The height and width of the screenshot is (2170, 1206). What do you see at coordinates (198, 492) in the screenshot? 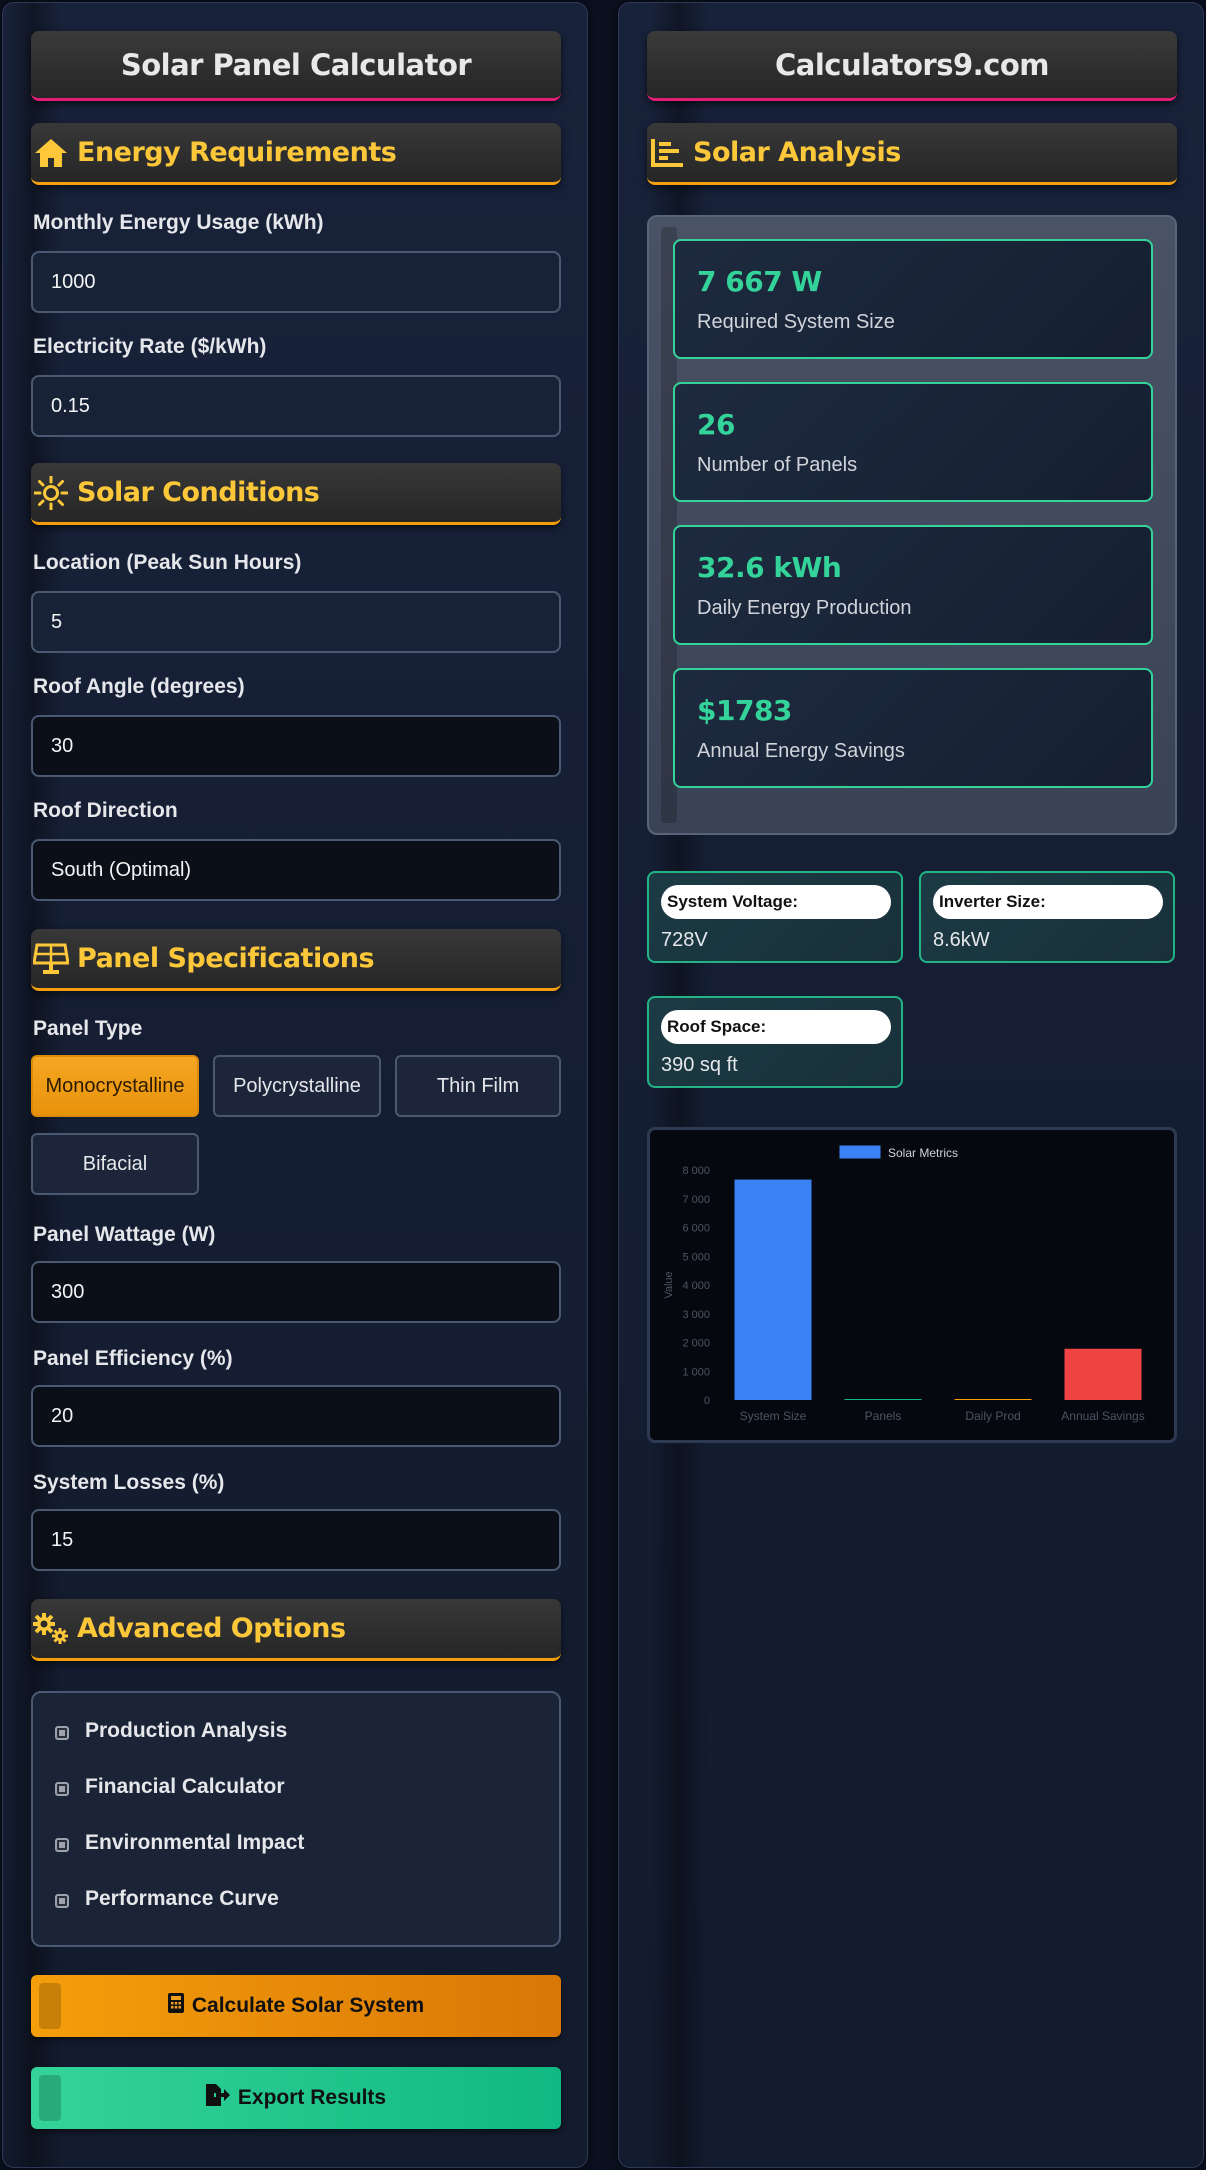
I see `section-title: Solar Conditions` at bounding box center [198, 492].